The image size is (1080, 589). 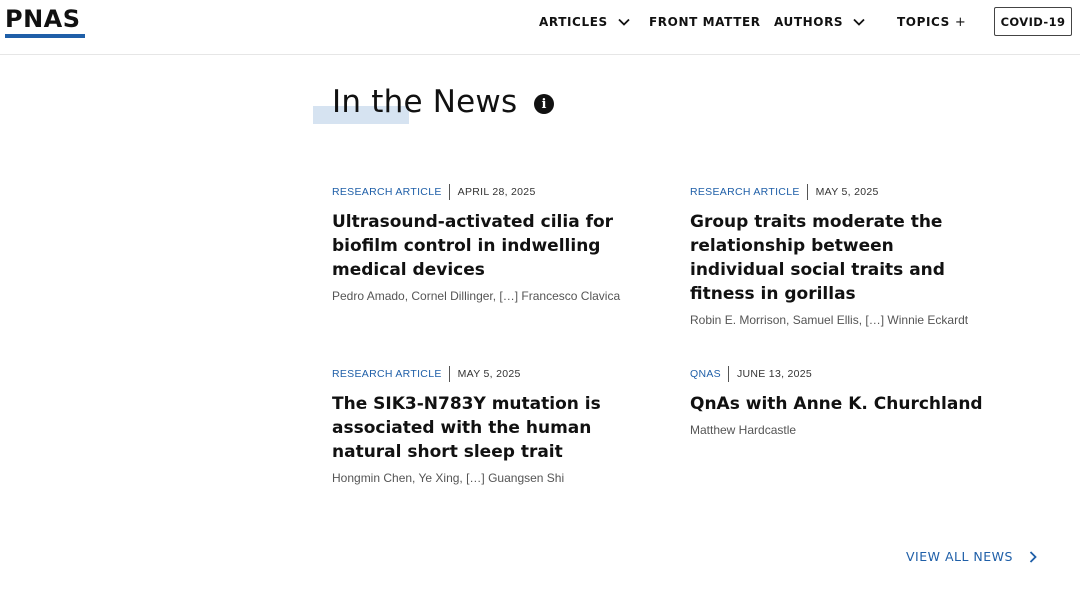 What do you see at coordinates (496, 192) in the screenshot?
I see `article-date: APRIL 28, 2025` at bounding box center [496, 192].